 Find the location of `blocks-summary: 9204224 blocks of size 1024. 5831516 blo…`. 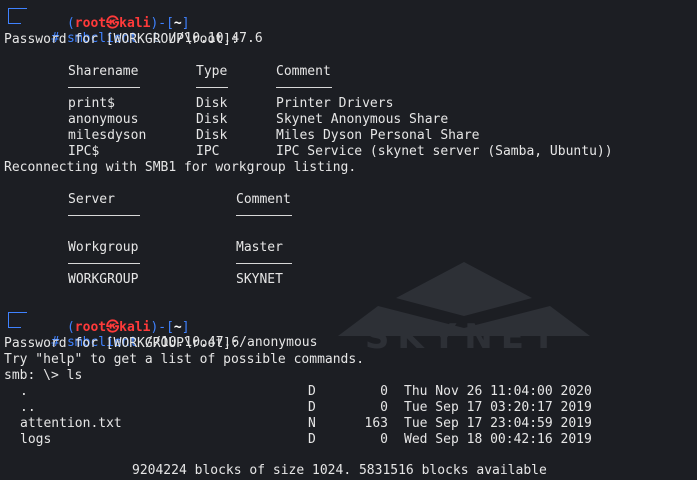

blocks-summary: 9204224 blocks of size 1024. 5831516 blo… is located at coordinates (339, 470).